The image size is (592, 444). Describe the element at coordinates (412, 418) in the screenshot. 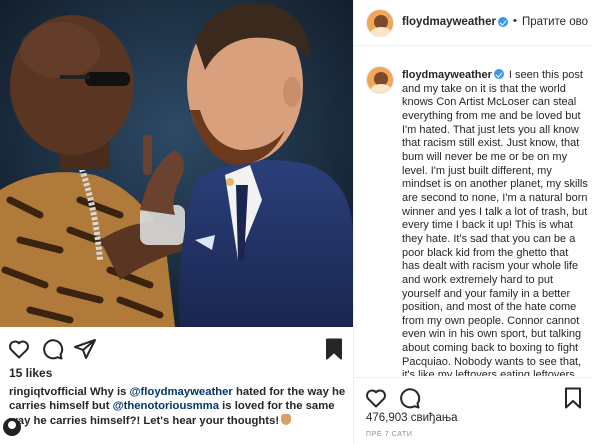

I see `like-count: 476,903 свиђања` at that location.